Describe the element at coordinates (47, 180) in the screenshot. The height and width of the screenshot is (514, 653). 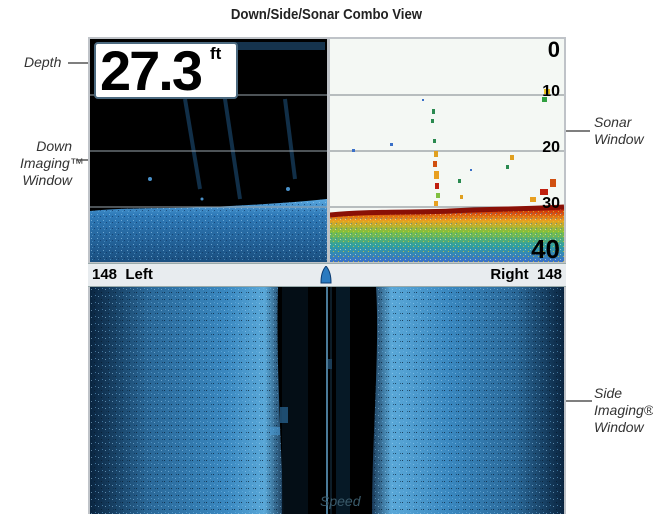
I see `down-imaging-callout-line3: Window` at that location.